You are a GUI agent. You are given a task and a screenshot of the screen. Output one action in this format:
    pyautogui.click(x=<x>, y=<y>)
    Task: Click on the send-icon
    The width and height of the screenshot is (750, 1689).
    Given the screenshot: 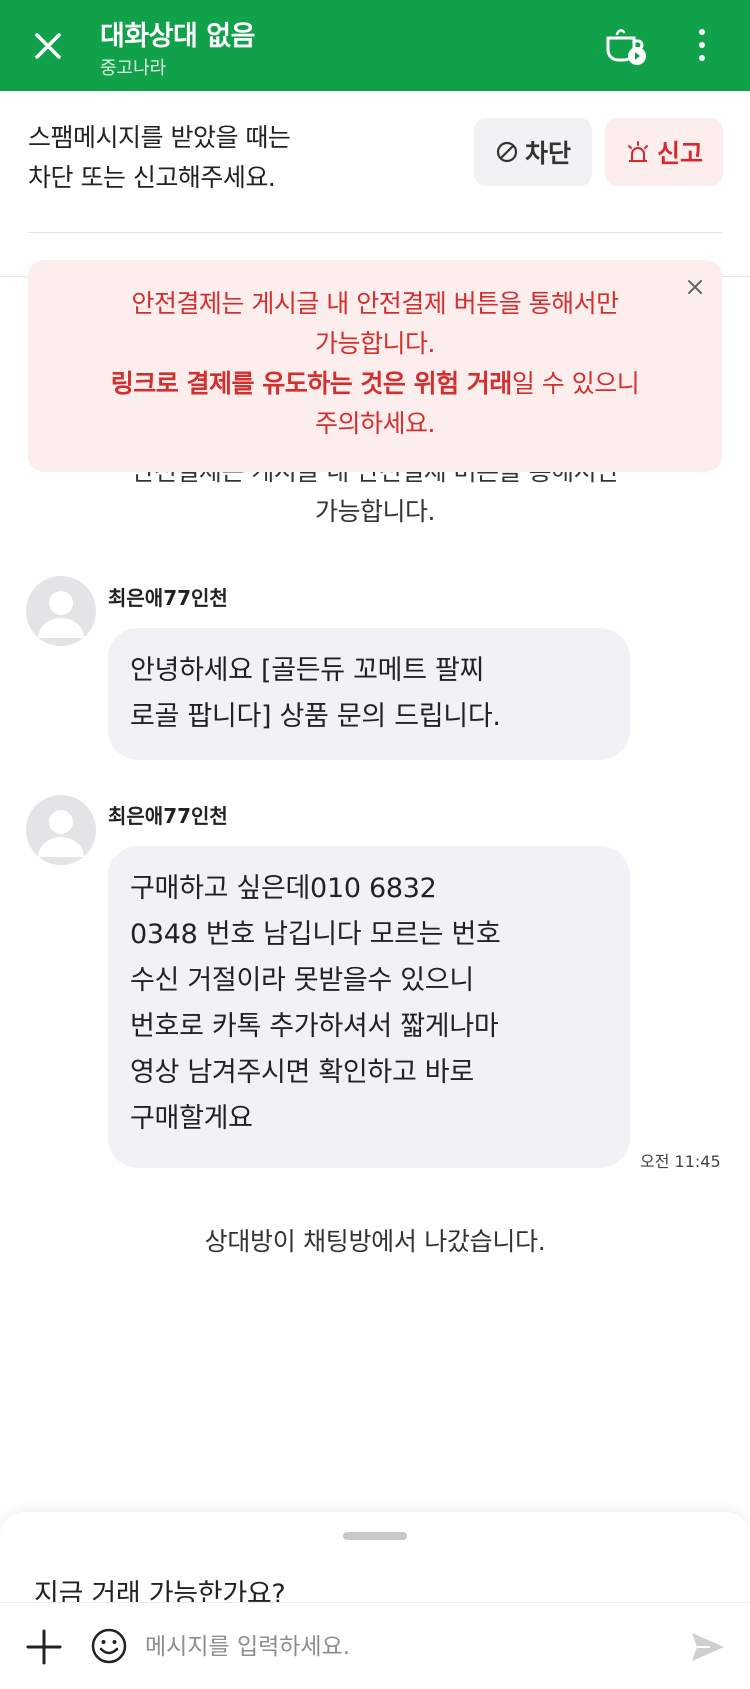 What is the action you would take?
    pyautogui.click(x=708, y=1647)
    